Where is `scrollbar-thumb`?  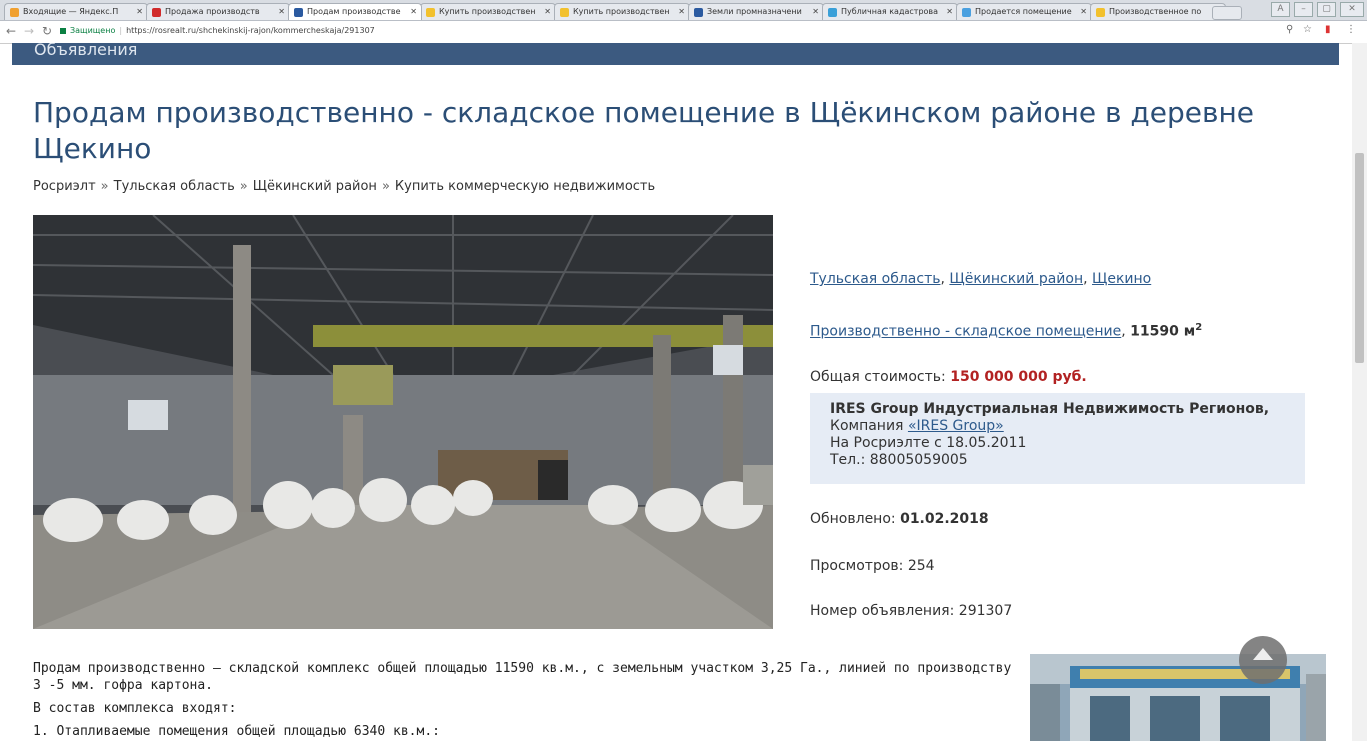 scrollbar-thumb is located at coordinates (1359, 258).